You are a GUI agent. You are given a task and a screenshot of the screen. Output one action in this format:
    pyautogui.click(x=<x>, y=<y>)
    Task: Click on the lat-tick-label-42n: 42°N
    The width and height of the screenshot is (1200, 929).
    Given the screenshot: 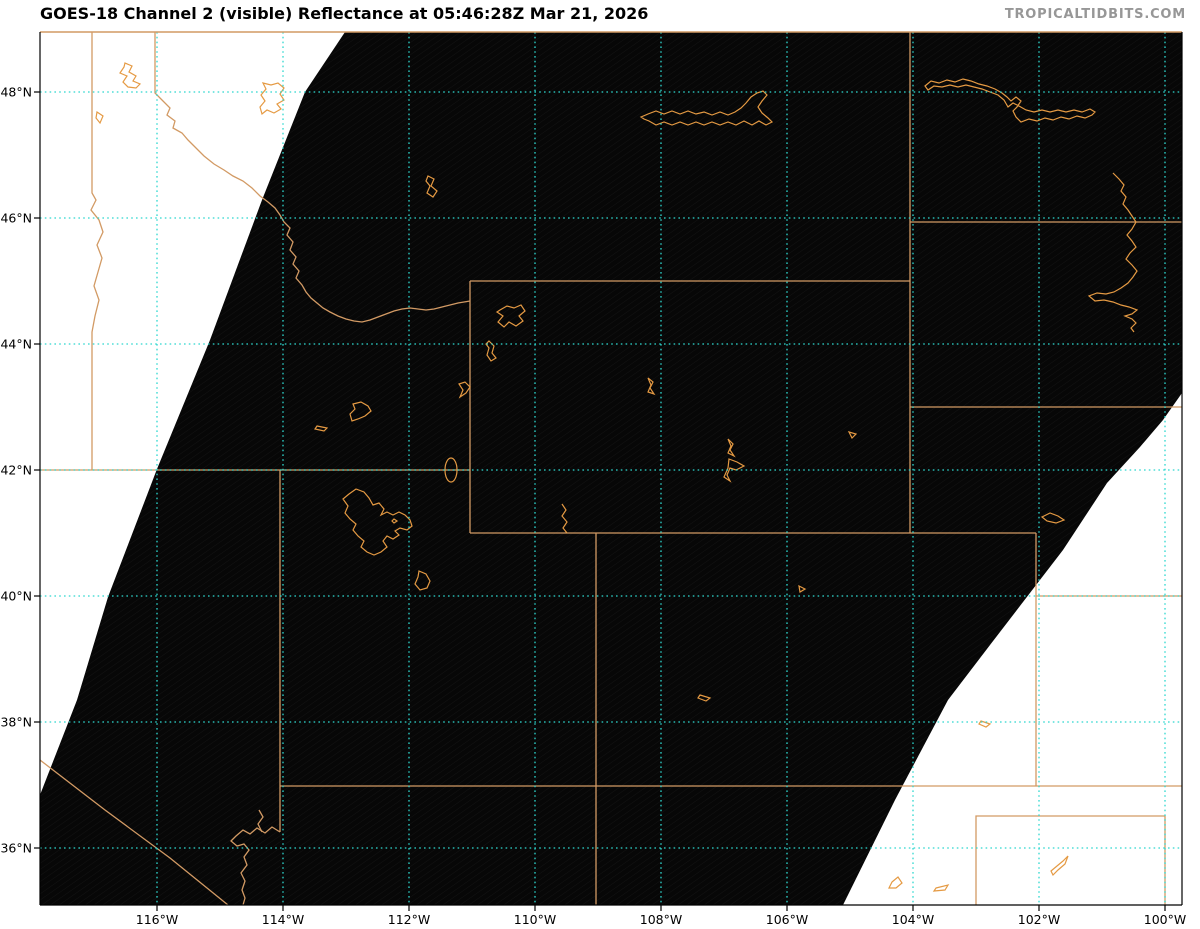 What is the action you would take?
    pyautogui.click(x=16, y=470)
    